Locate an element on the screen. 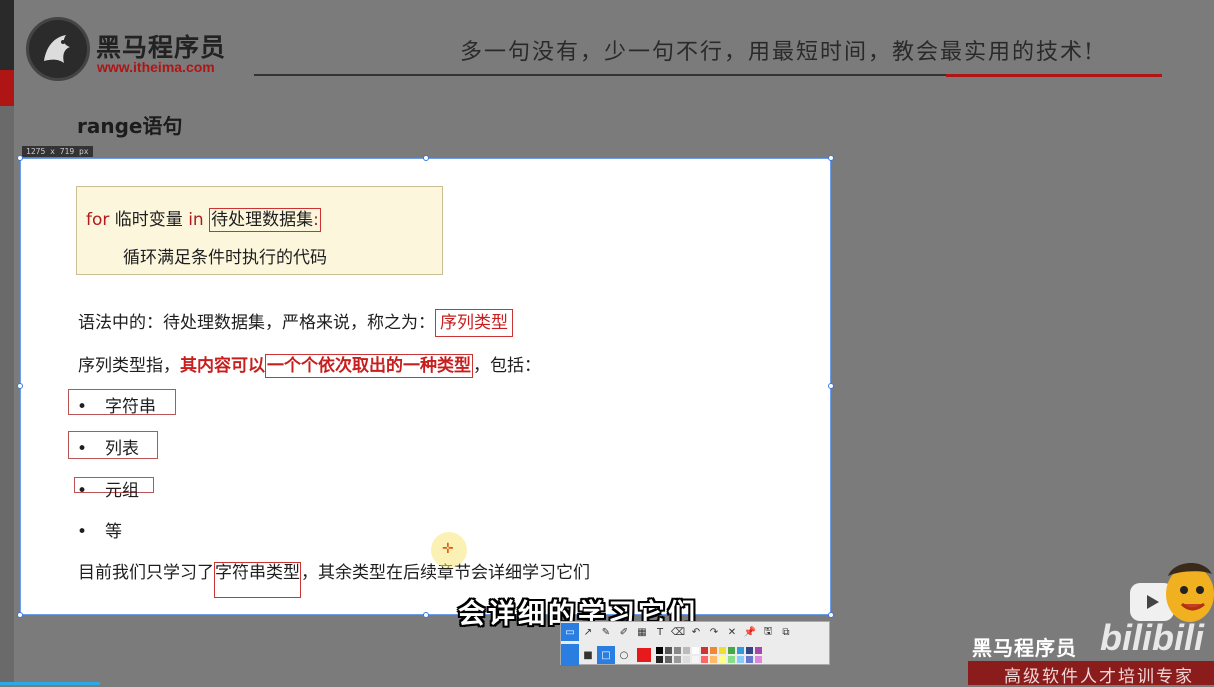 Image resolution: width=1214 pixels, height=687 pixels. left-frame-red-accent is located at coordinates (7, 88).